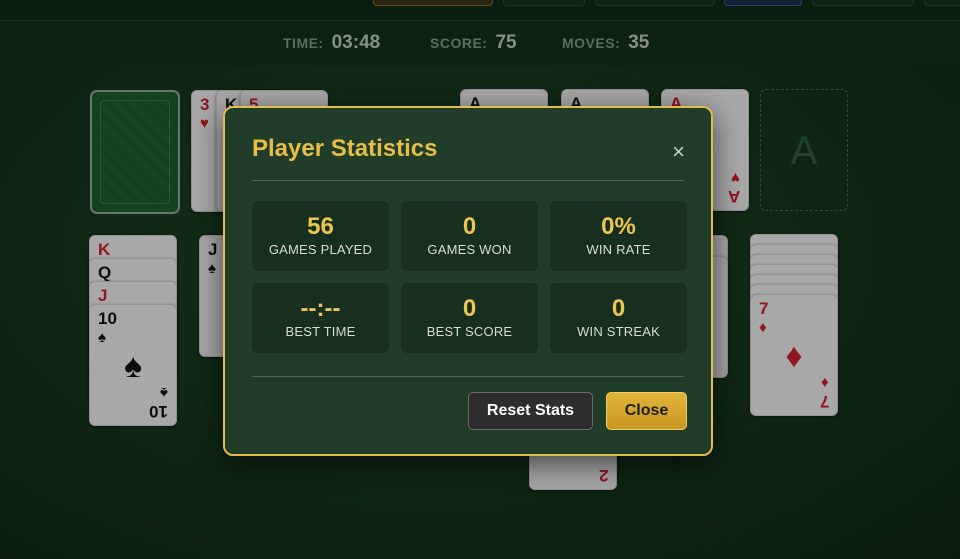  What do you see at coordinates (320, 226) in the screenshot?
I see `stat-value: 56` at bounding box center [320, 226].